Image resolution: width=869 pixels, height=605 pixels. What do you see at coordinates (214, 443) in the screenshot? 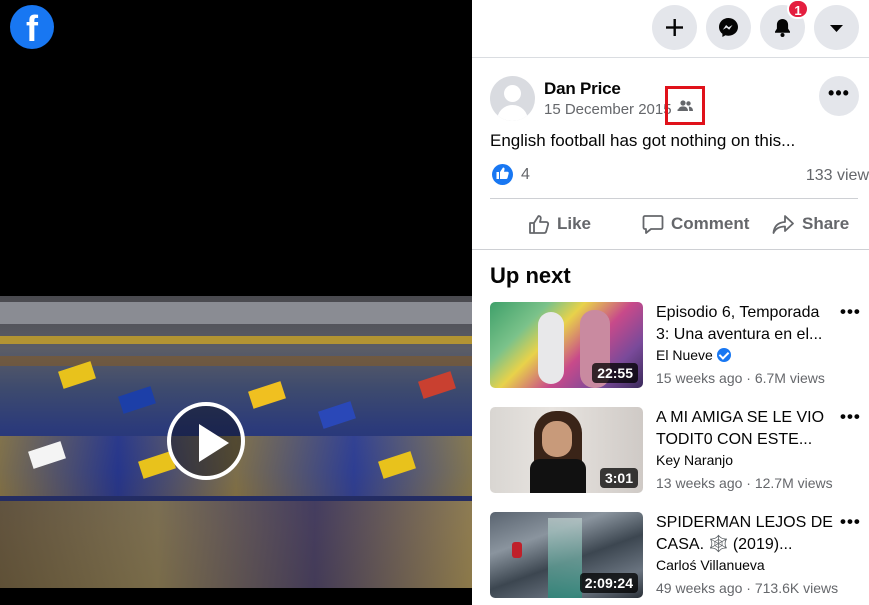
I see `play-icon` at bounding box center [214, 443].